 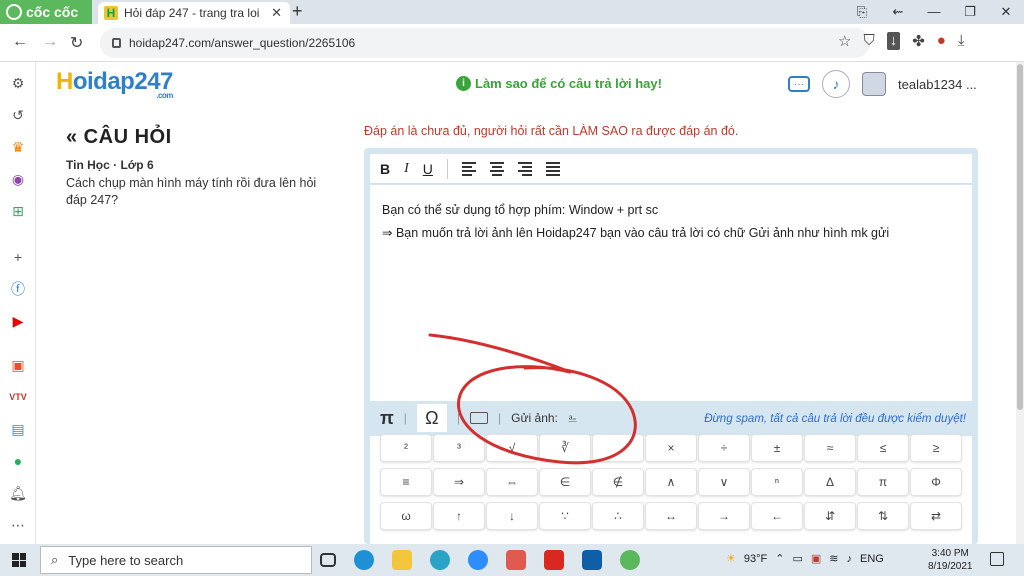 I want to click on windows-start-icon, so click(x=19, y=560).